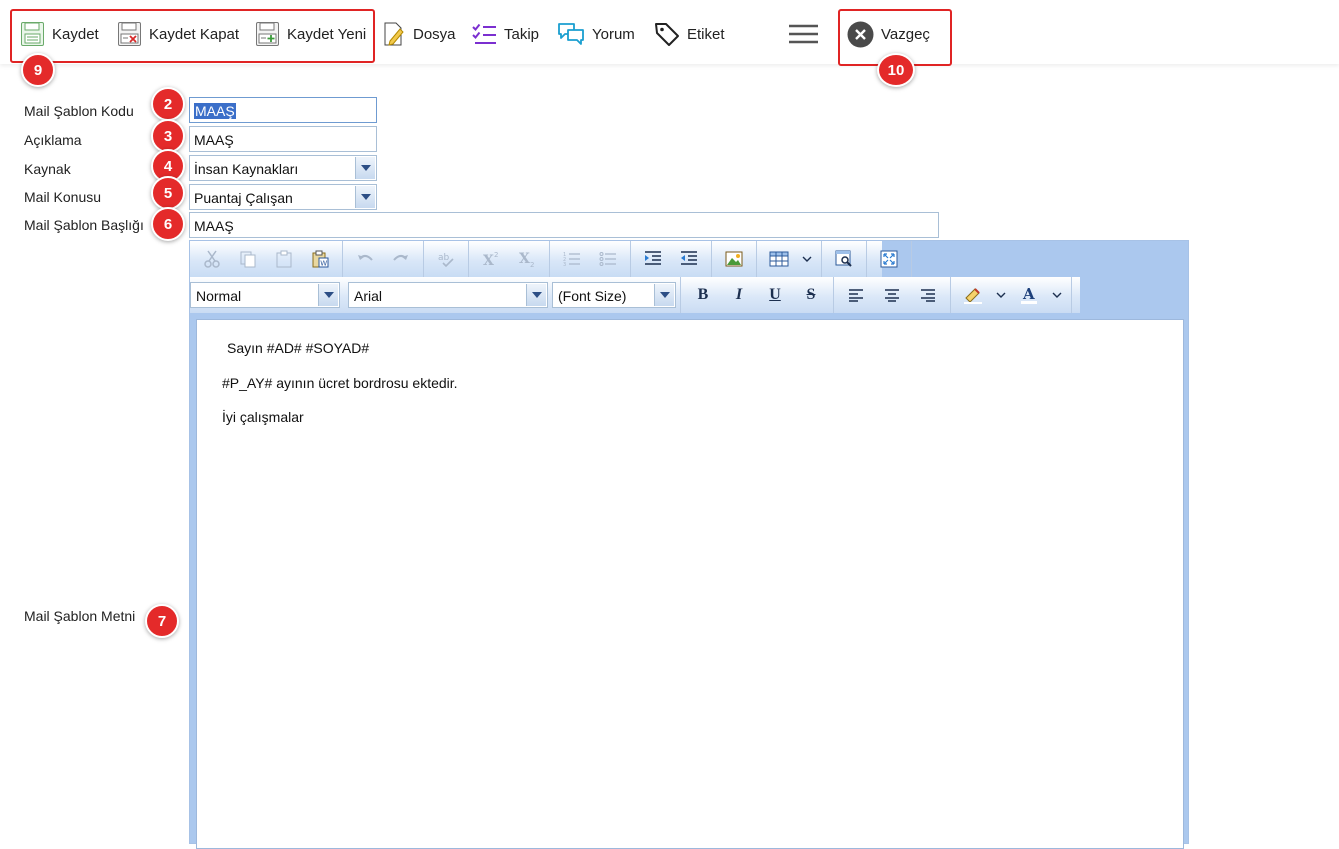 The image size is (1339, 849). I want to click on title-input: MAAŞ, so click(564, 225).